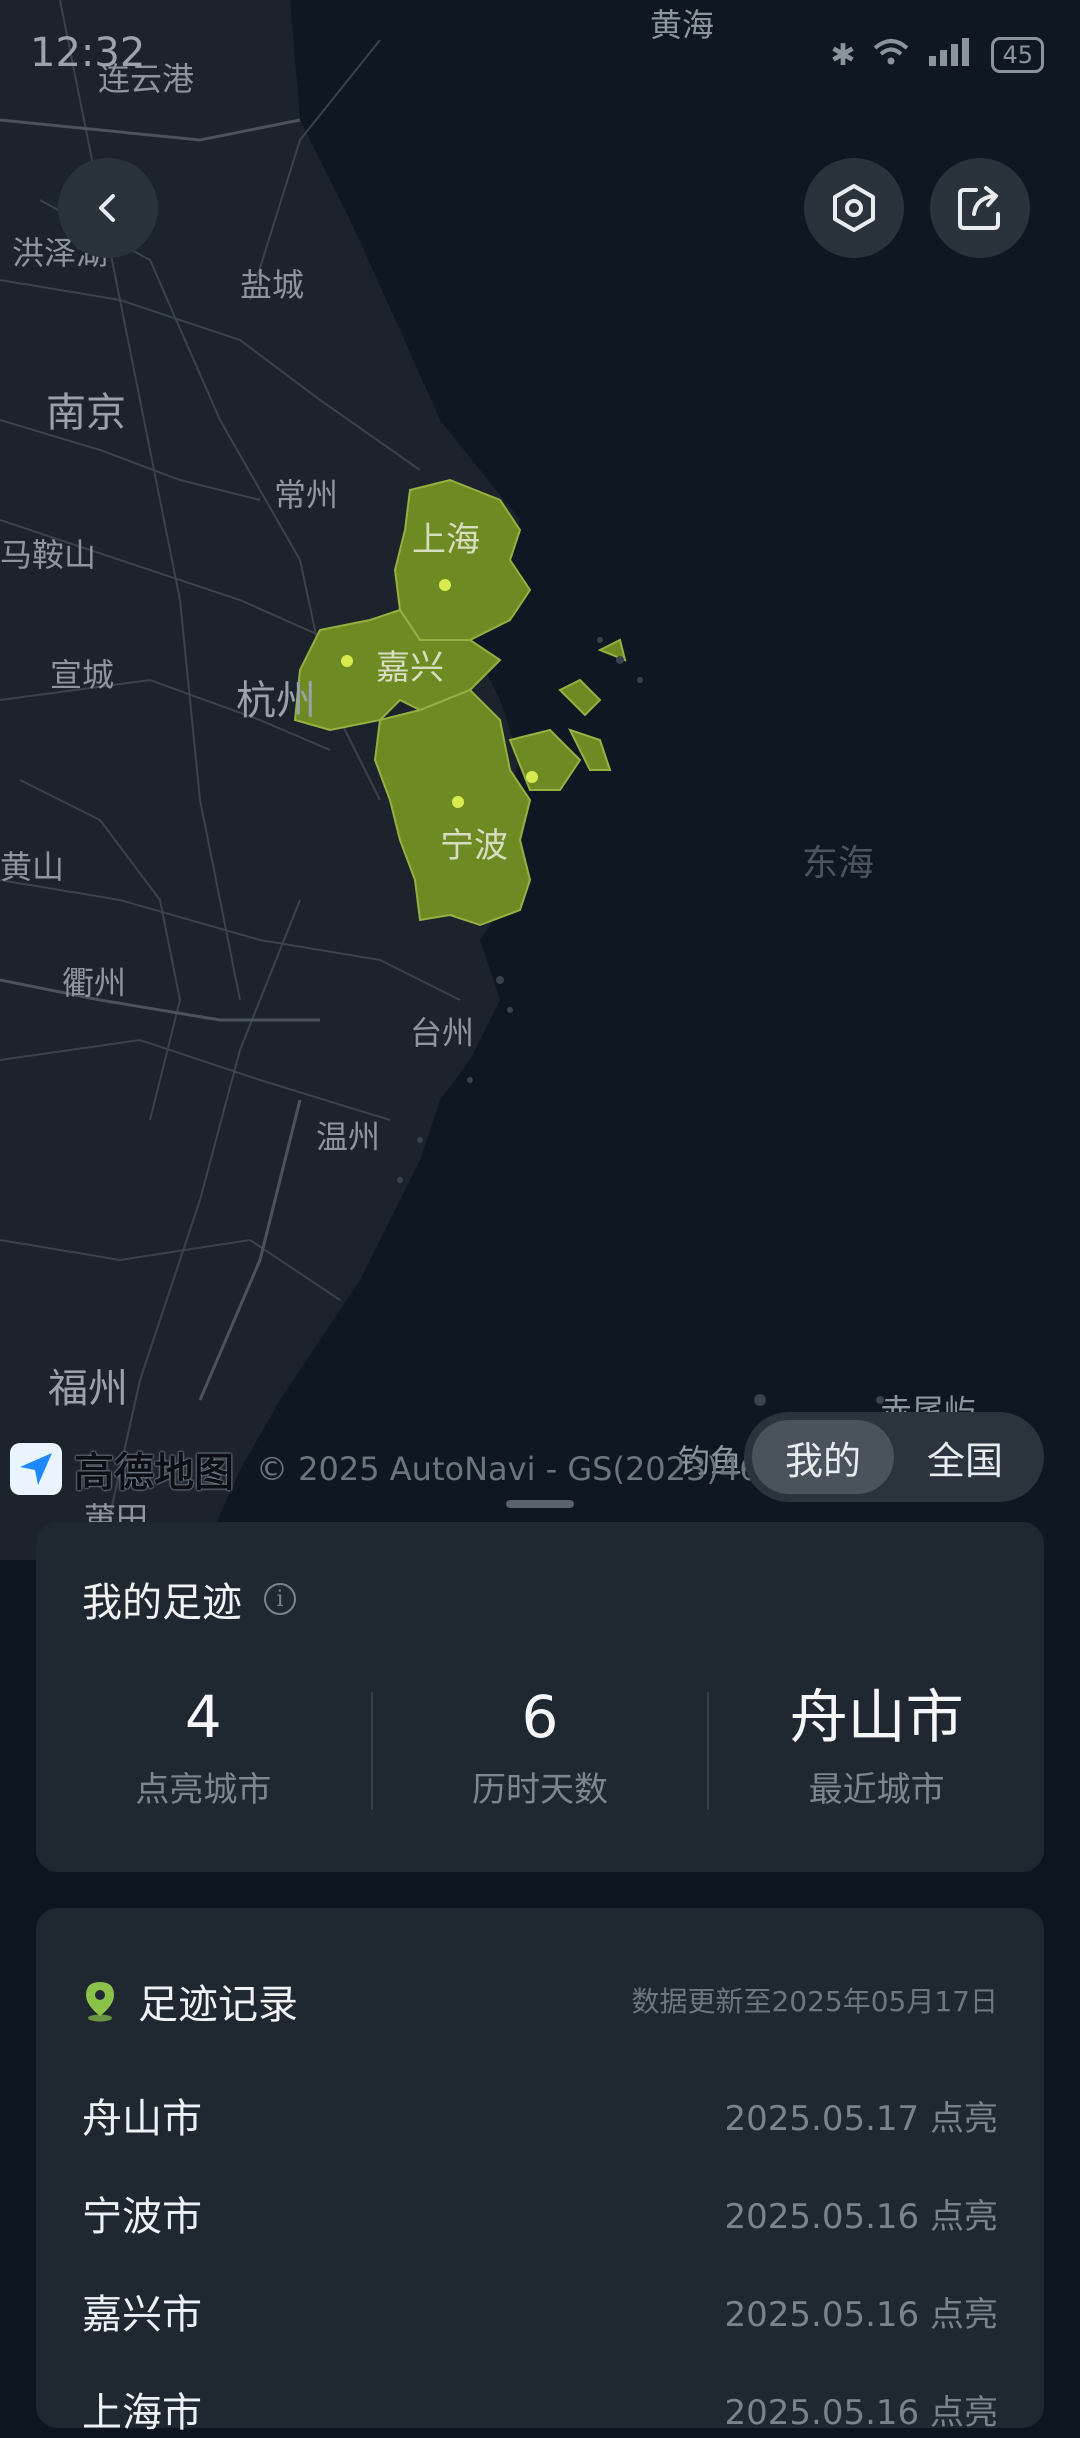  What do you see at coordinates (142, 2217) in the screenshot?
I see `record-city: 宁波市` at bounding box center [142, 2217].